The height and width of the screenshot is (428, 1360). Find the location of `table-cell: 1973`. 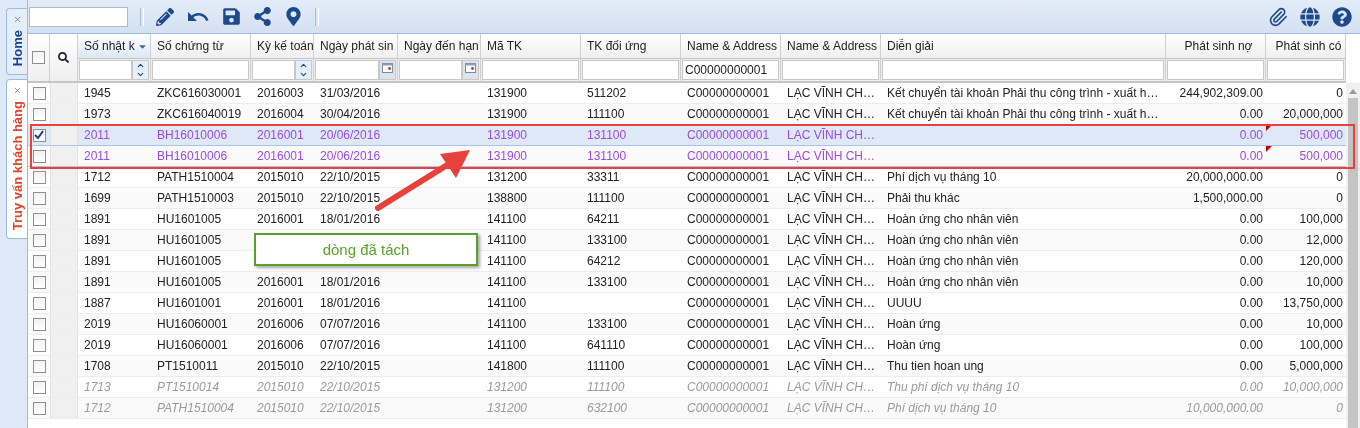

table-cell: 1973 is located at coordinates (97, 114).